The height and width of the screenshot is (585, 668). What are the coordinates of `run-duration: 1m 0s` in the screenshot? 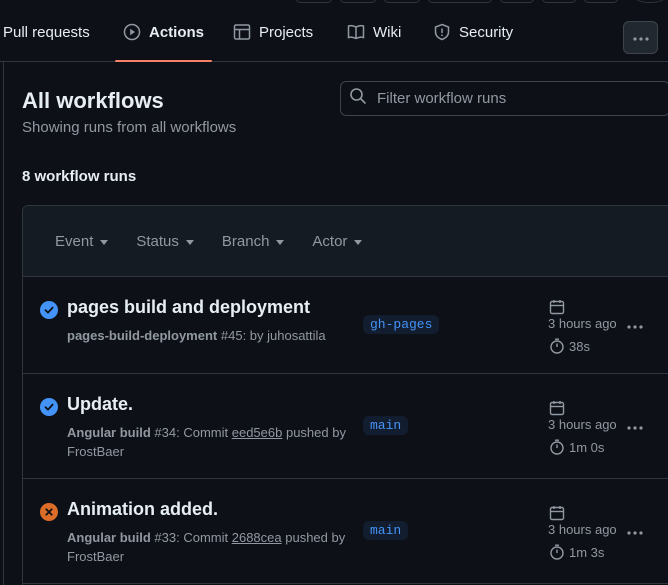 It's located at (587, 447).